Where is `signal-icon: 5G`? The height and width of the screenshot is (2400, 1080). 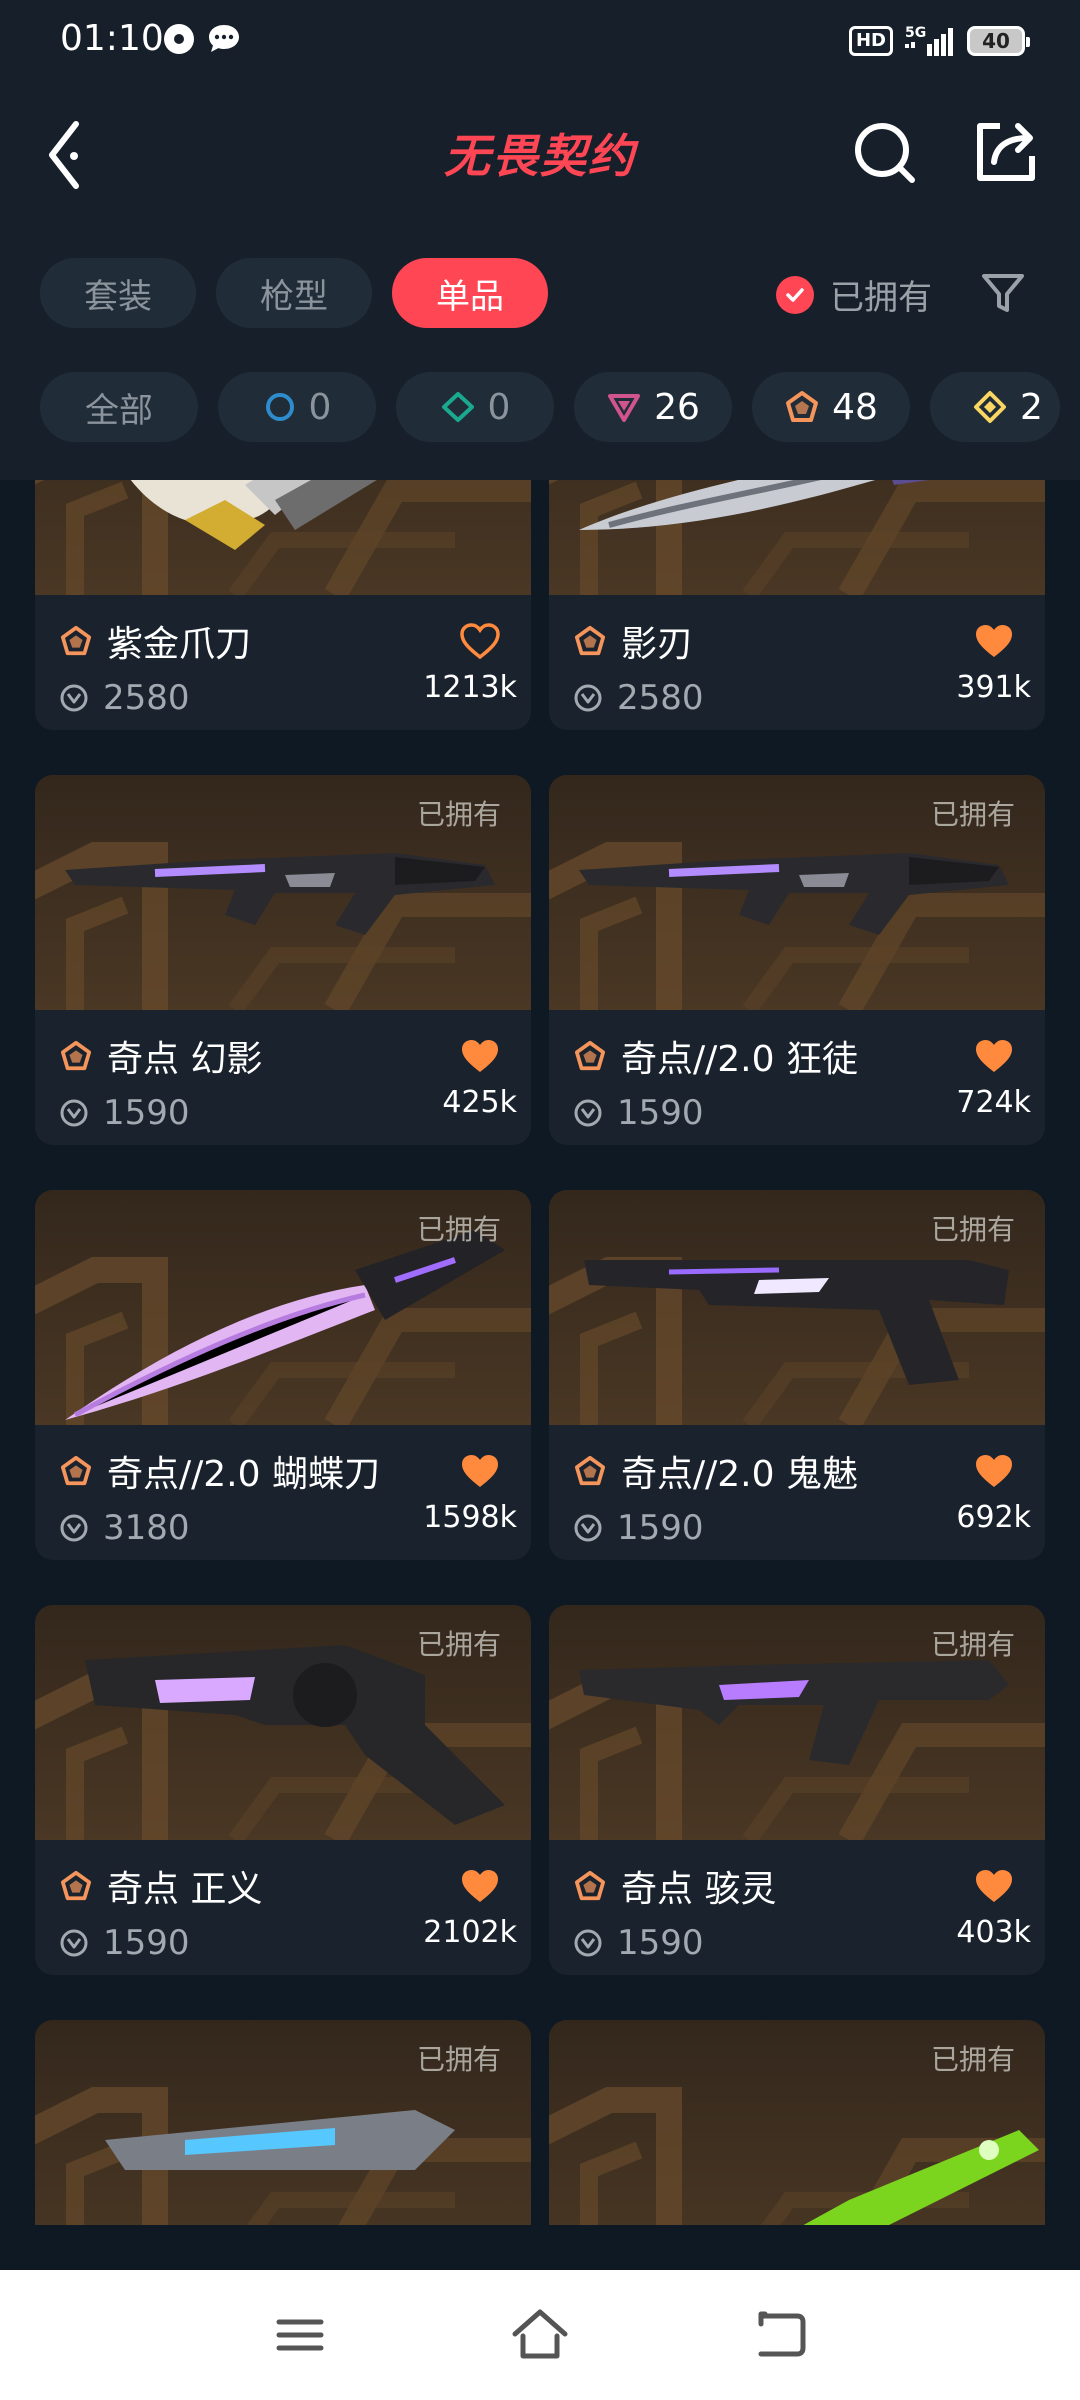 signal-icon: 5G is located at coordinates (929, 40).